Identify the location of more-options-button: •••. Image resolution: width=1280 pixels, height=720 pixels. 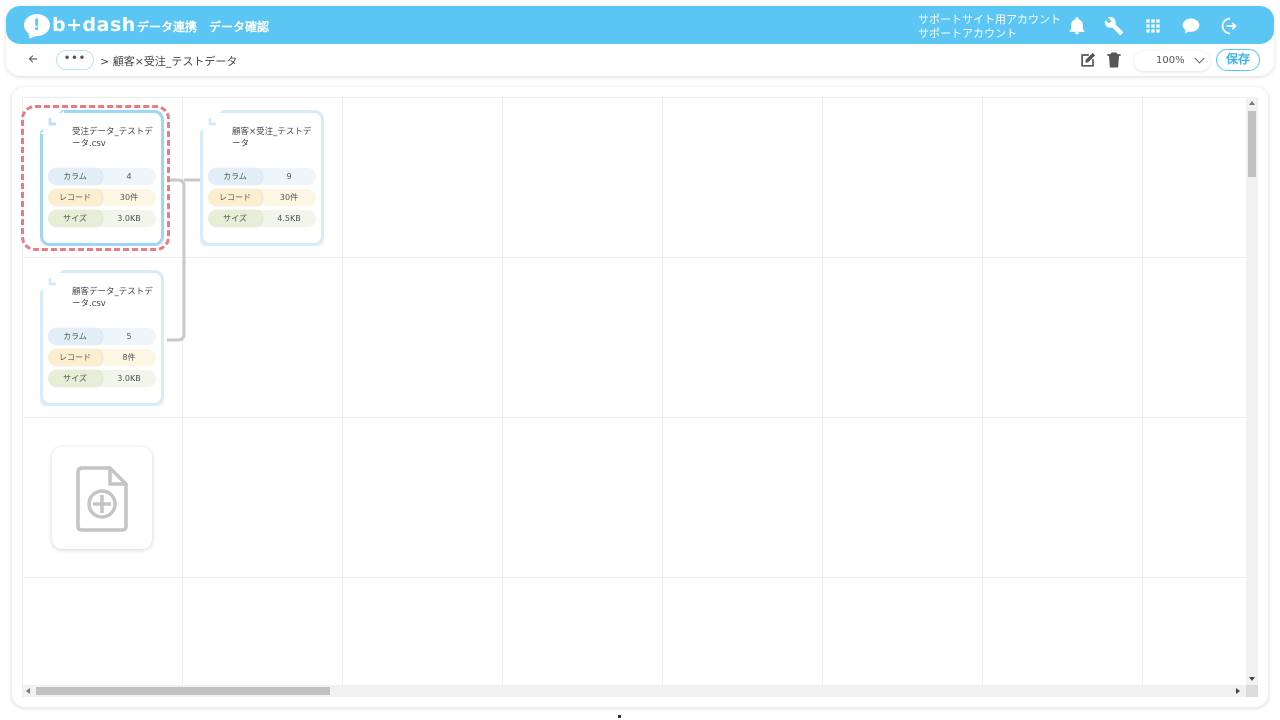
(75, 60).